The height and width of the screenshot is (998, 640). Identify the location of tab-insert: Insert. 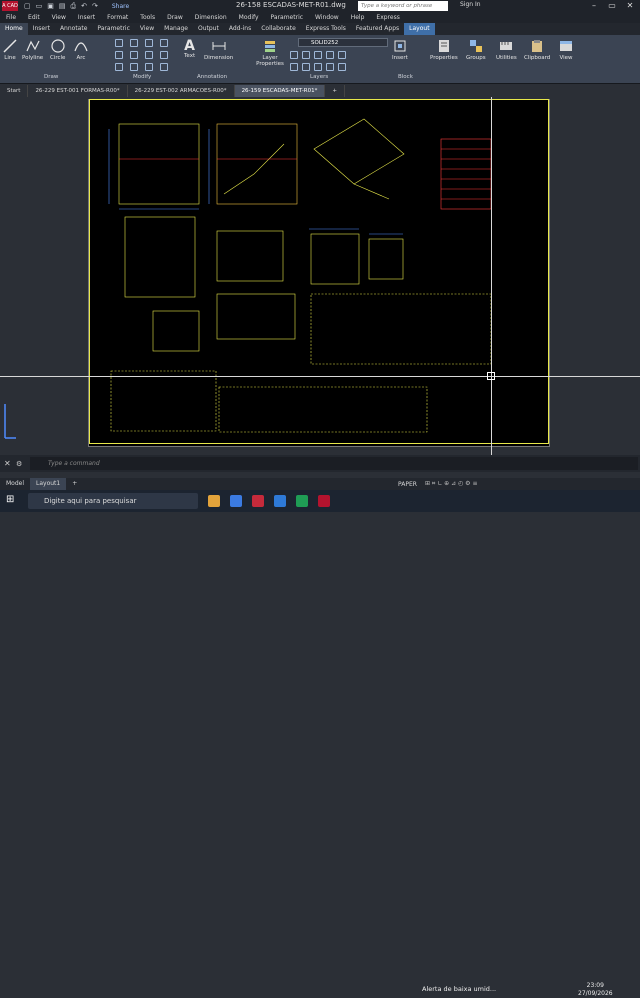
(41, 29).